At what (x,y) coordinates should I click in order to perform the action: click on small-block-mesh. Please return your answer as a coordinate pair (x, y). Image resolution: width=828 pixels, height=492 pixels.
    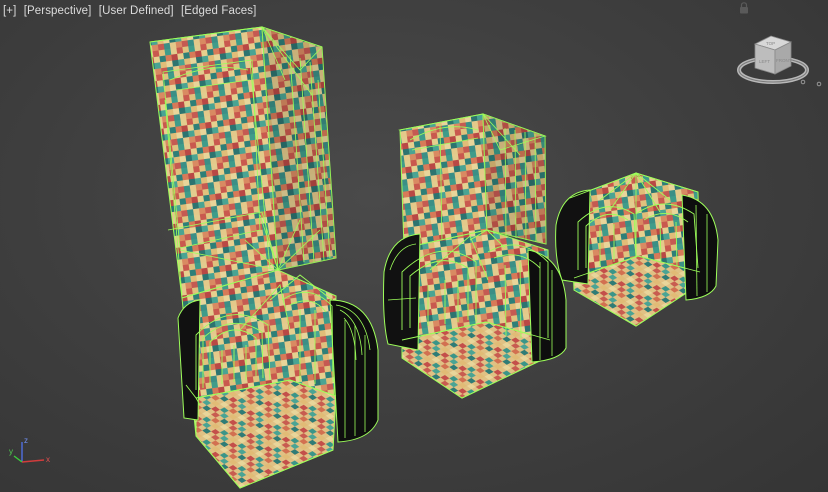
    Looking at the image, I should click on (637, 249).